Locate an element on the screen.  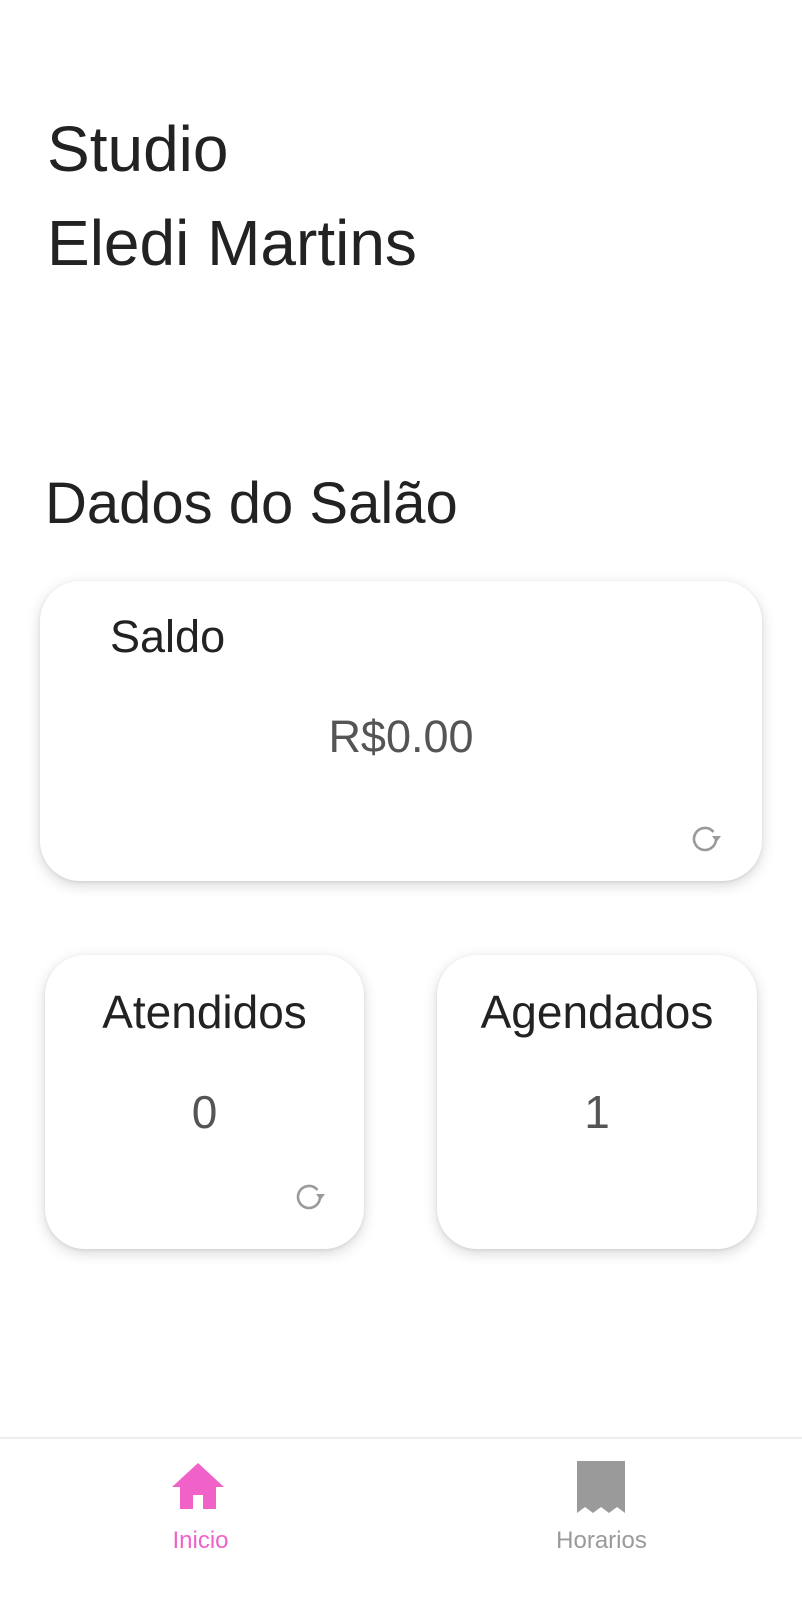
nav-item-inicio: Inicio is located at coordinates (200, 1519).